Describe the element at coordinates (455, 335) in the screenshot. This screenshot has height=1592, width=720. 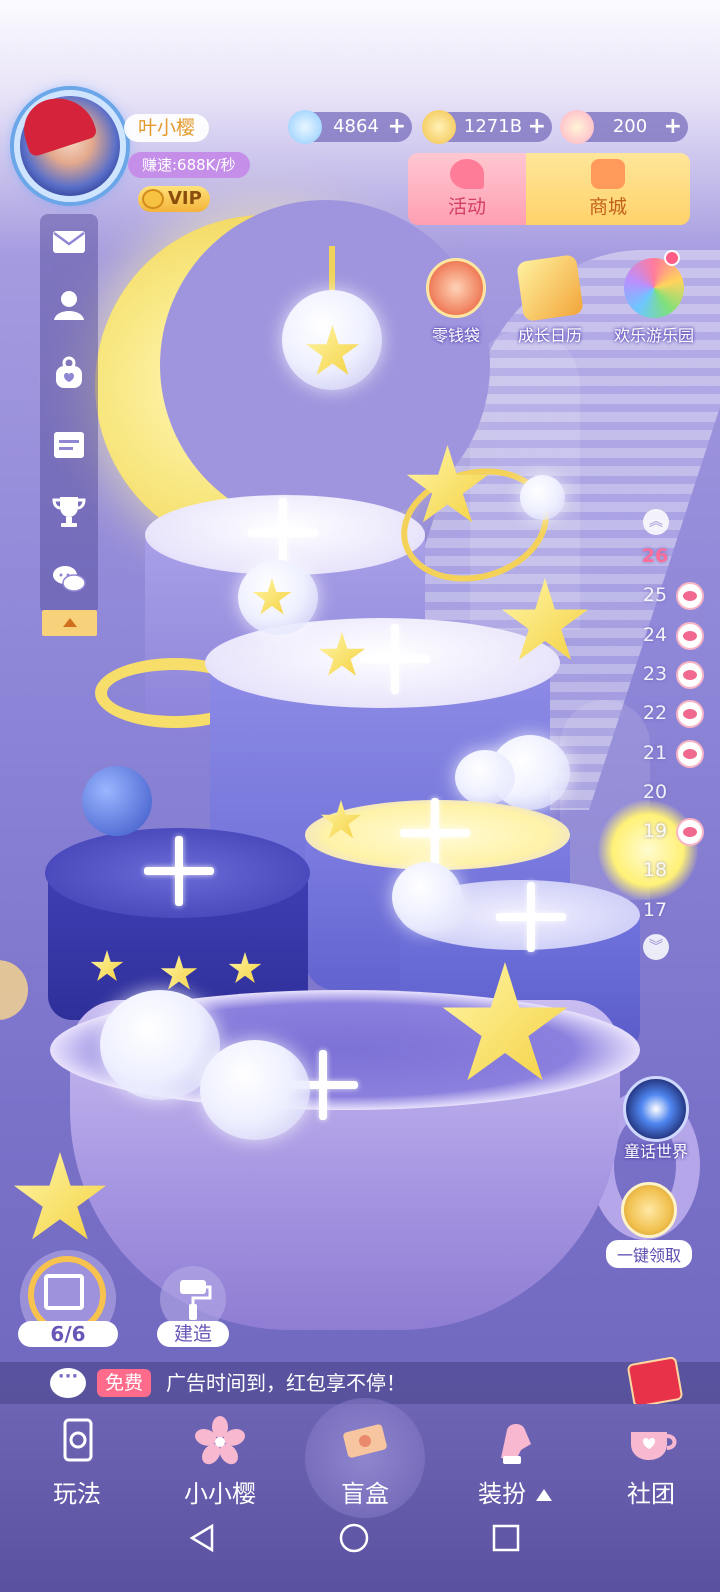
I see `feature-label: 零钱袋` at that location.